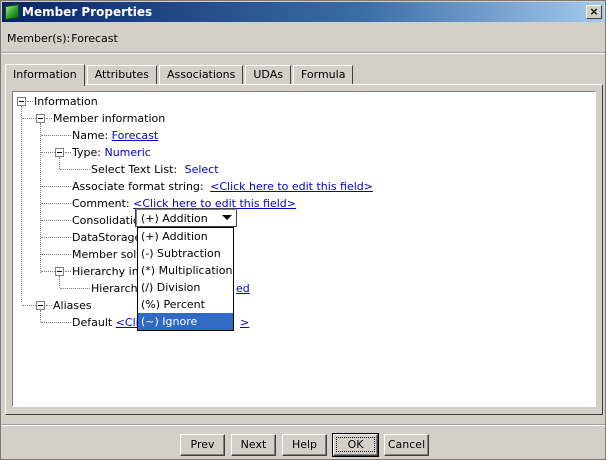 Image resolution: width=606 pixels, height=460 pixels. What do you see at coordinates (253, 445) in the screenshot?
I see `next-button: Next` at bounding box center [253, 445].